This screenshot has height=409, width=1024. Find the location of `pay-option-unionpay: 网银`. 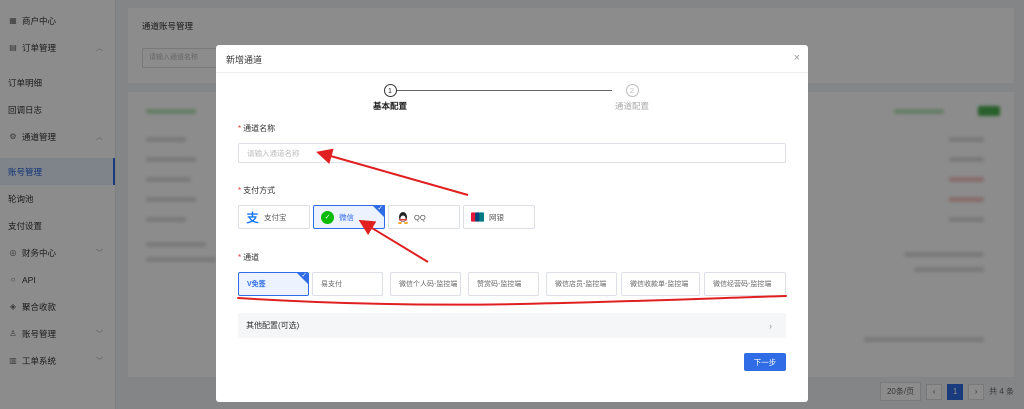

pay-option-unionpay: 网银 is located at coordinates (499, 217).